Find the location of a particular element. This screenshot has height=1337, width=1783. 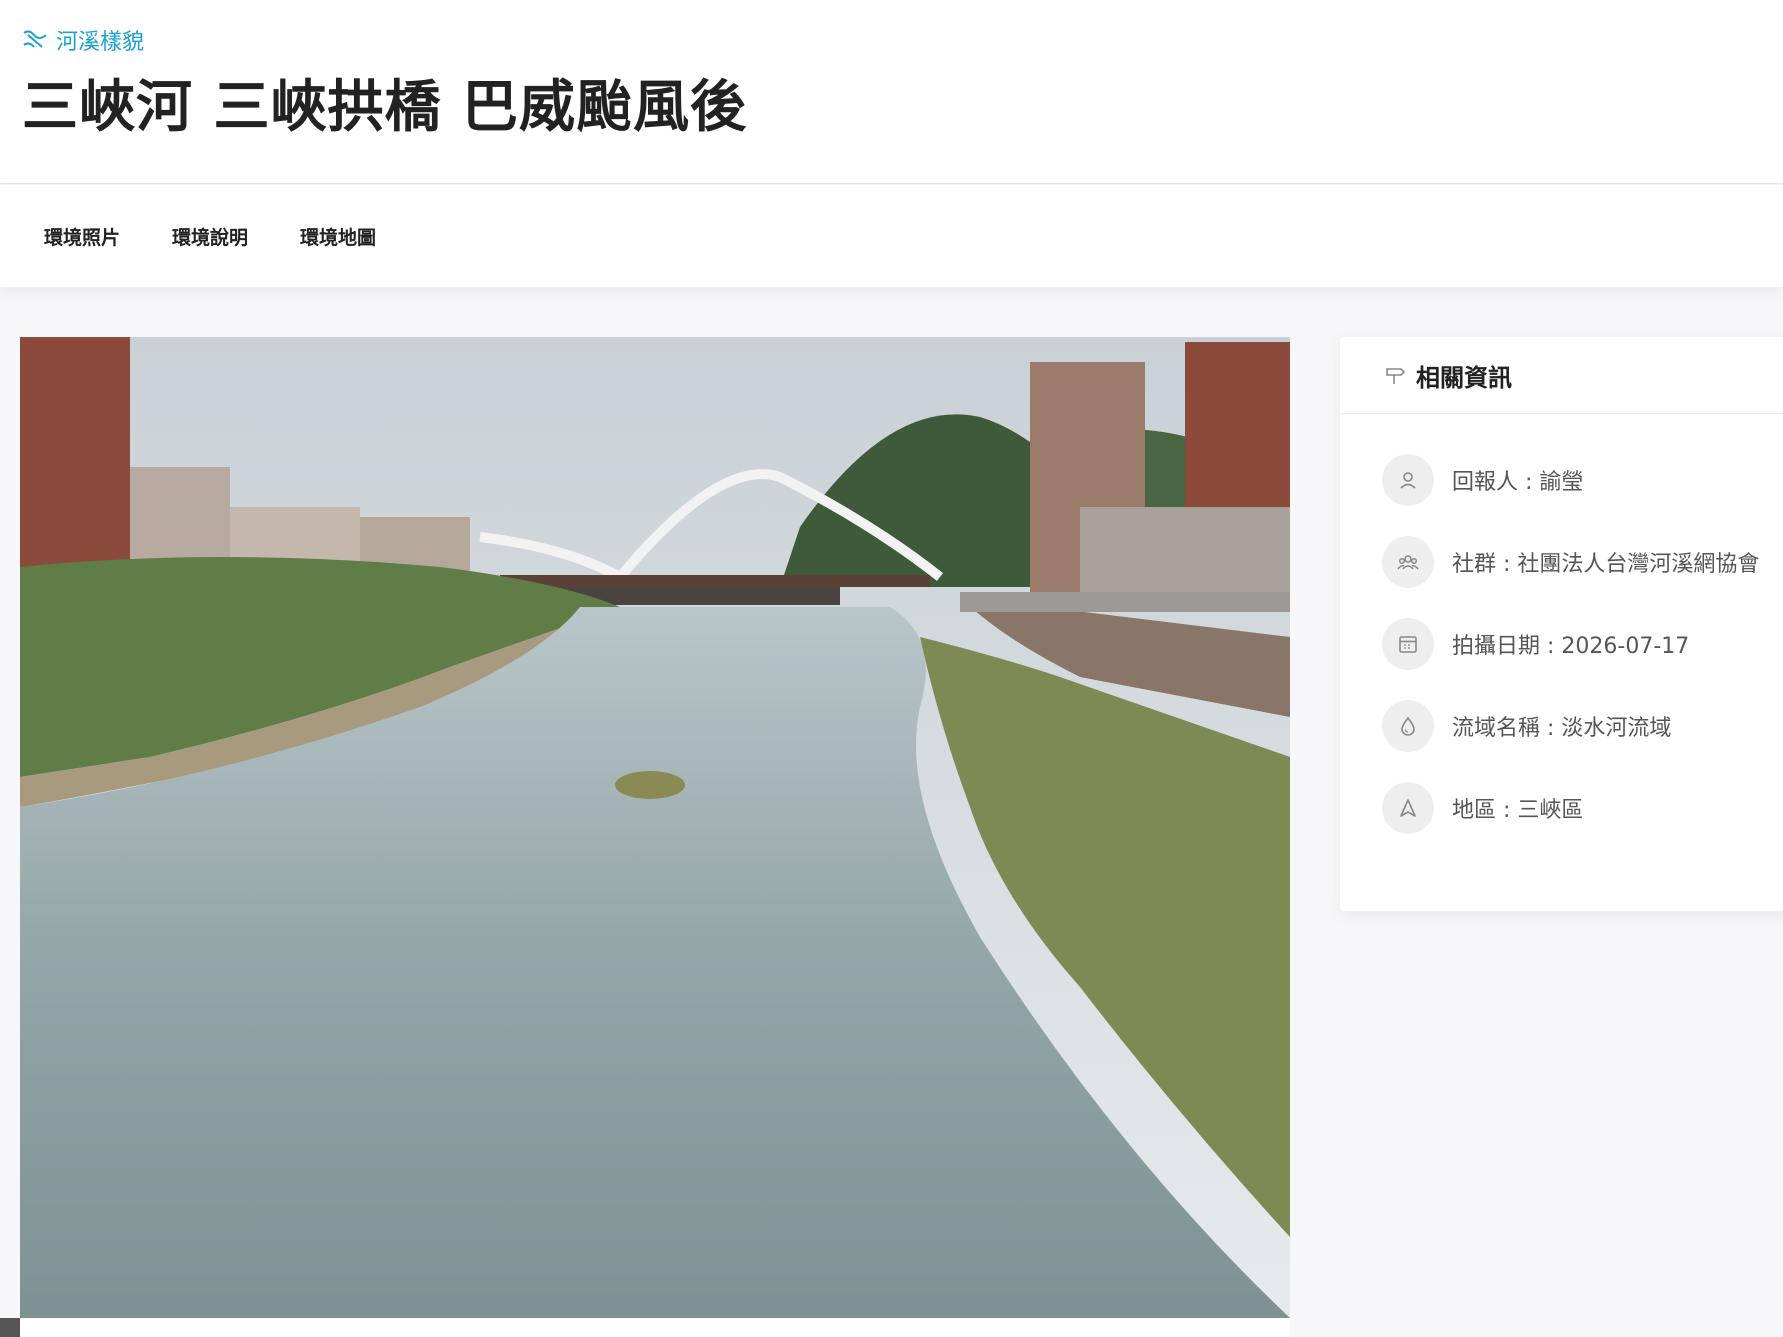

tab-map: 環境地圖 is located at coordinates (338, 236).